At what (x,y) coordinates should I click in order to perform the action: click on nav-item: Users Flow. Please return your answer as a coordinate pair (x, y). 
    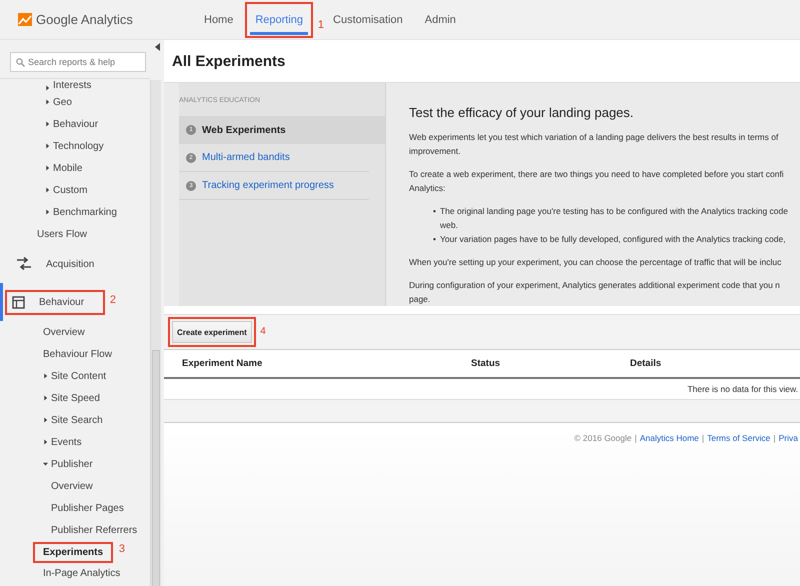
    Looking at the image, I should click on (62, 234).